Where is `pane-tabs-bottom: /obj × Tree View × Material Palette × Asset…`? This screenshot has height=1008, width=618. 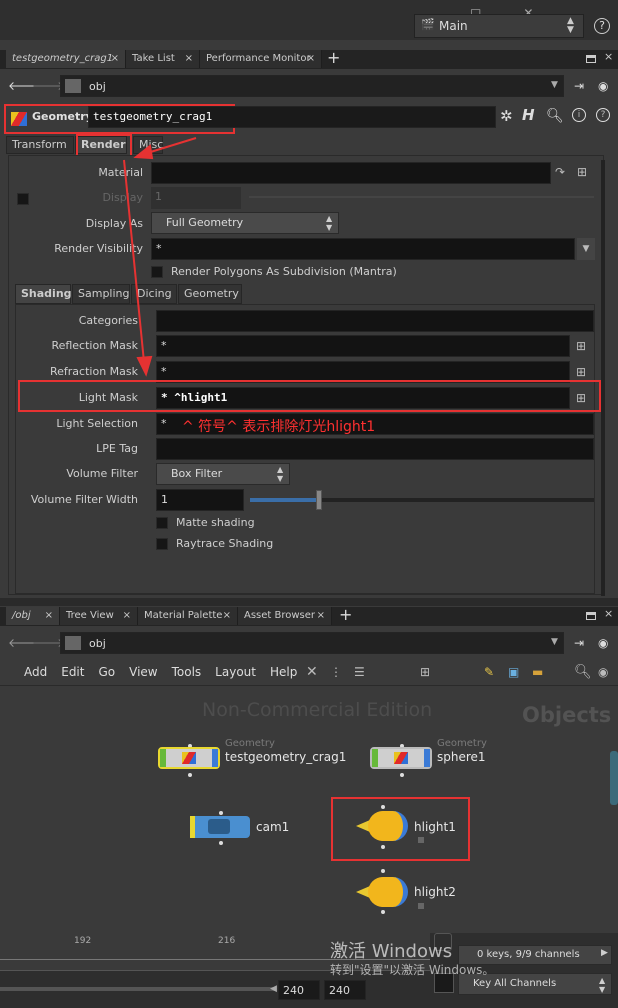 pane-tabs-bottom: /obj × Tree View × Material Palette × Asset… is located at coordinates (309, 615).